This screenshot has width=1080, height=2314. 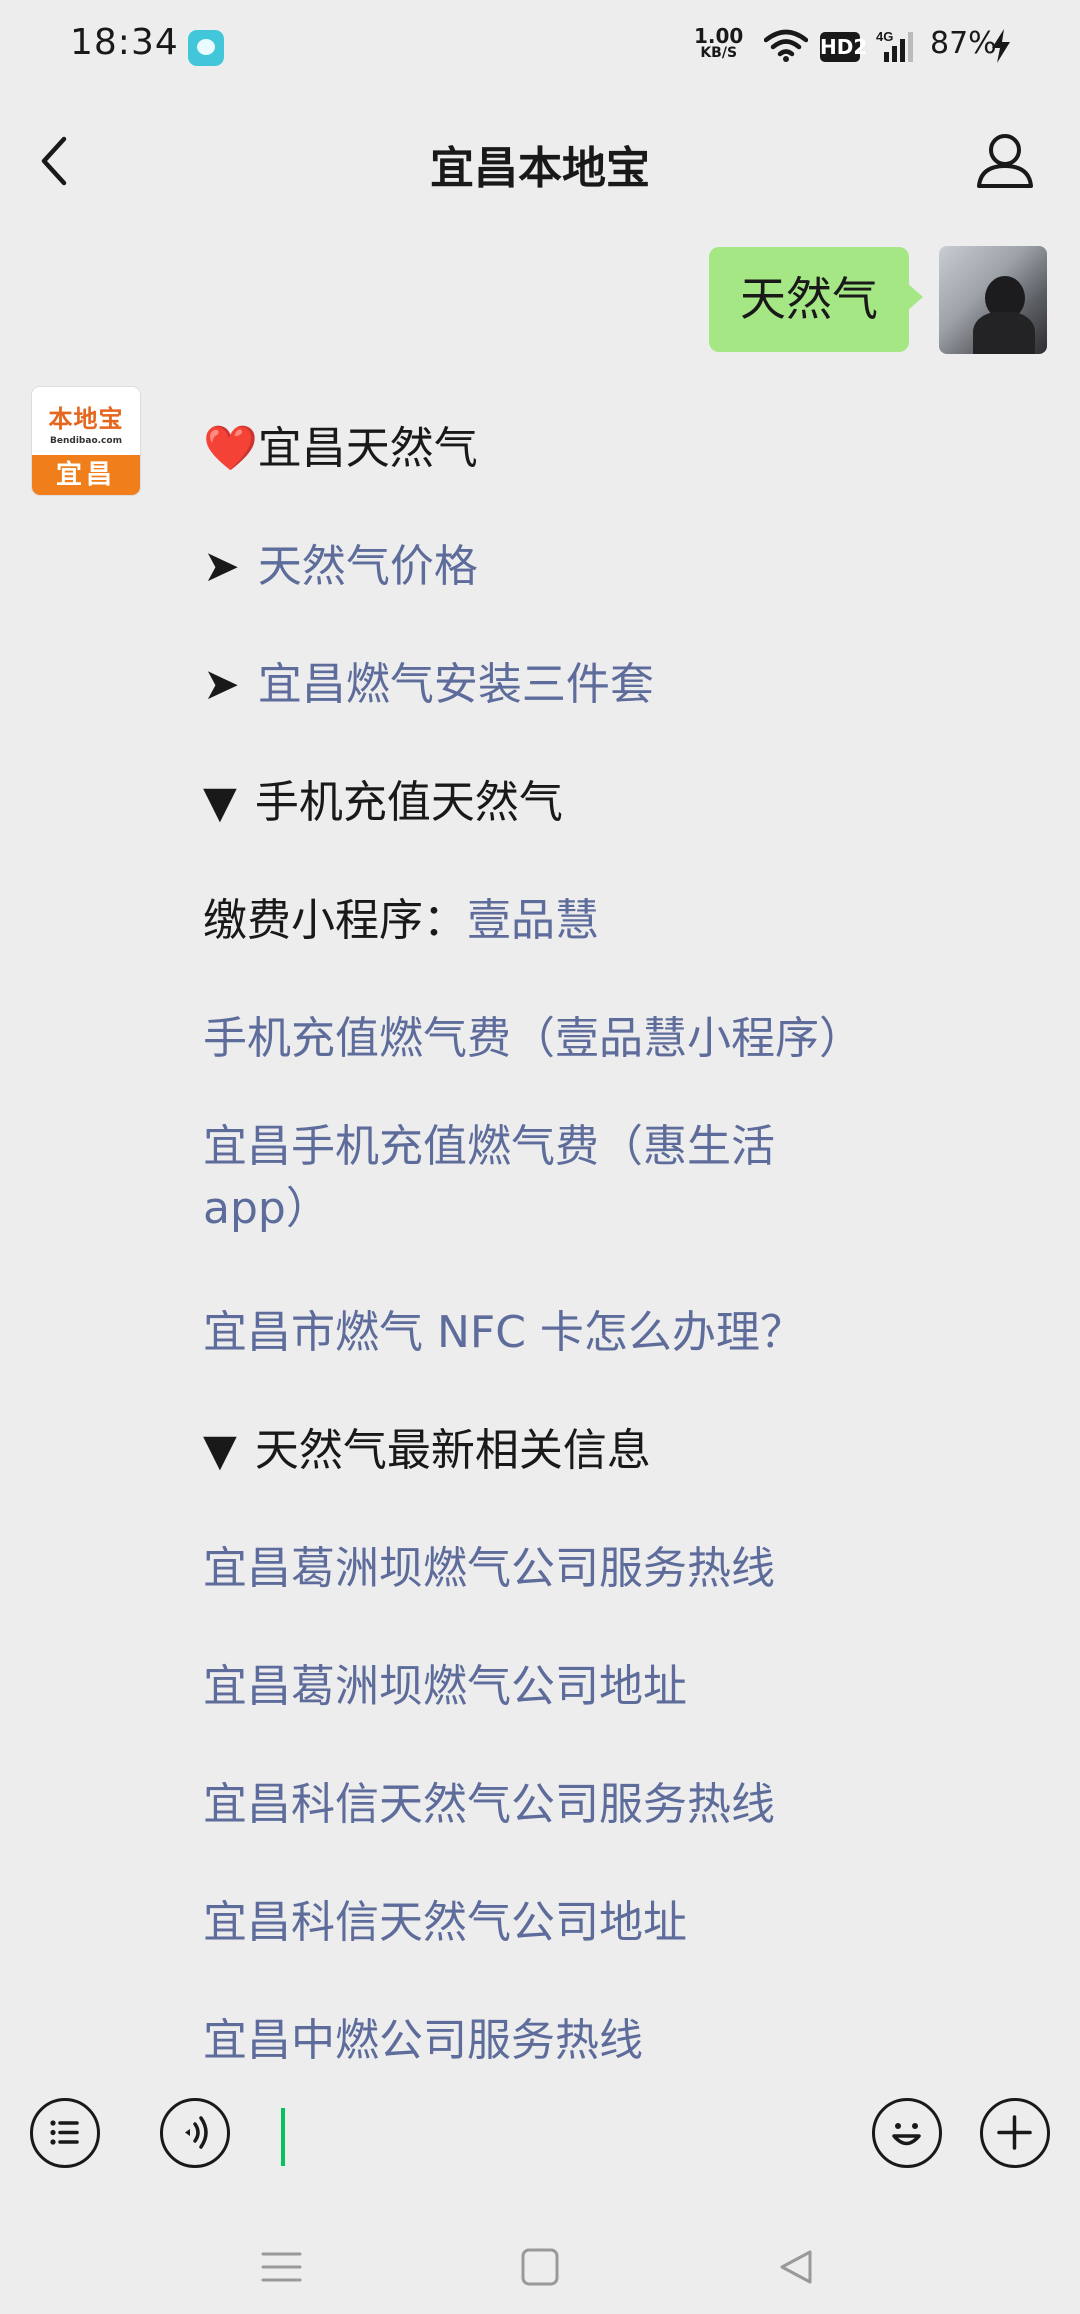 What do you see at coordinates (533, 1034) in the screenshot?
I see `link-recharge-yipinhui: 手机充值燃气费（壹品慧小程序）` at bounding box center [533, 1034].